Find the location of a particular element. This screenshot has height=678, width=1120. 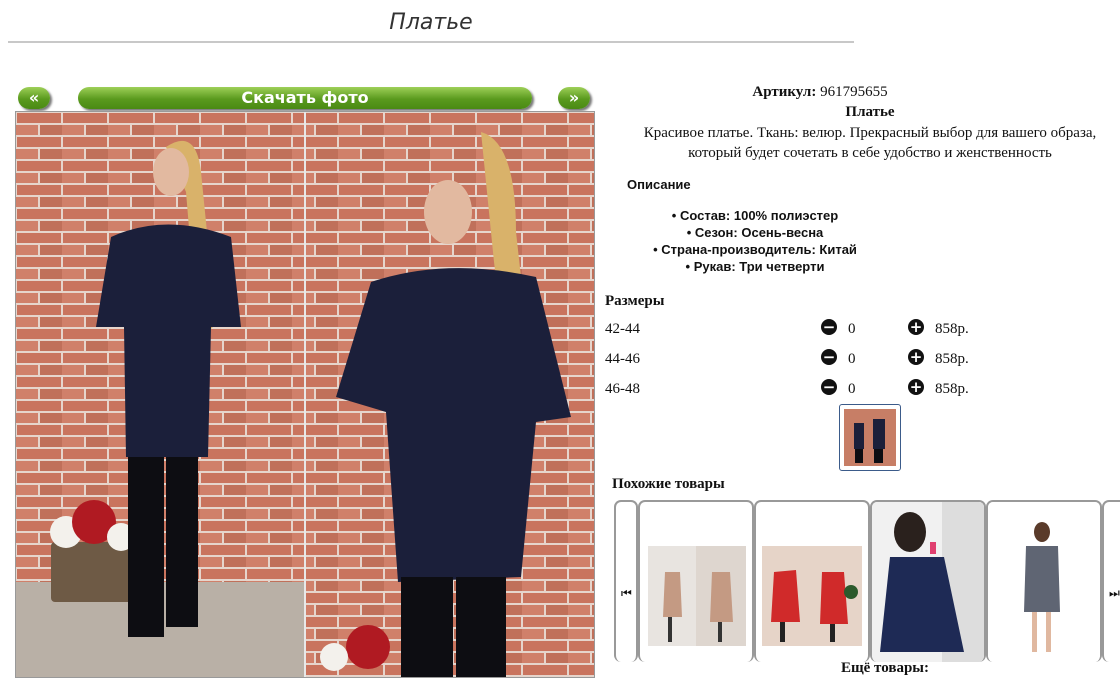

size-label: 46-48 is located at coordinates (622, 389).